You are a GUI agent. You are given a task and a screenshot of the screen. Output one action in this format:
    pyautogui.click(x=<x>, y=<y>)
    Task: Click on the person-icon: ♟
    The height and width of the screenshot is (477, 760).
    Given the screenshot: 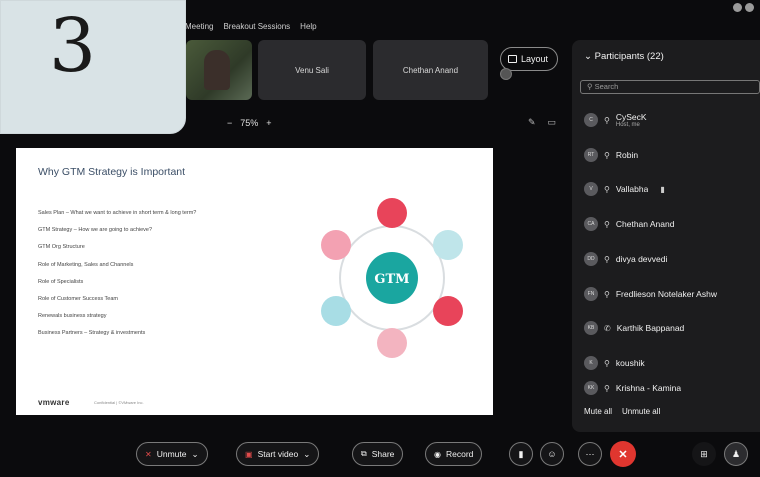 What is the action you would take?
    pyautogui.click(x=736, y=453)
    